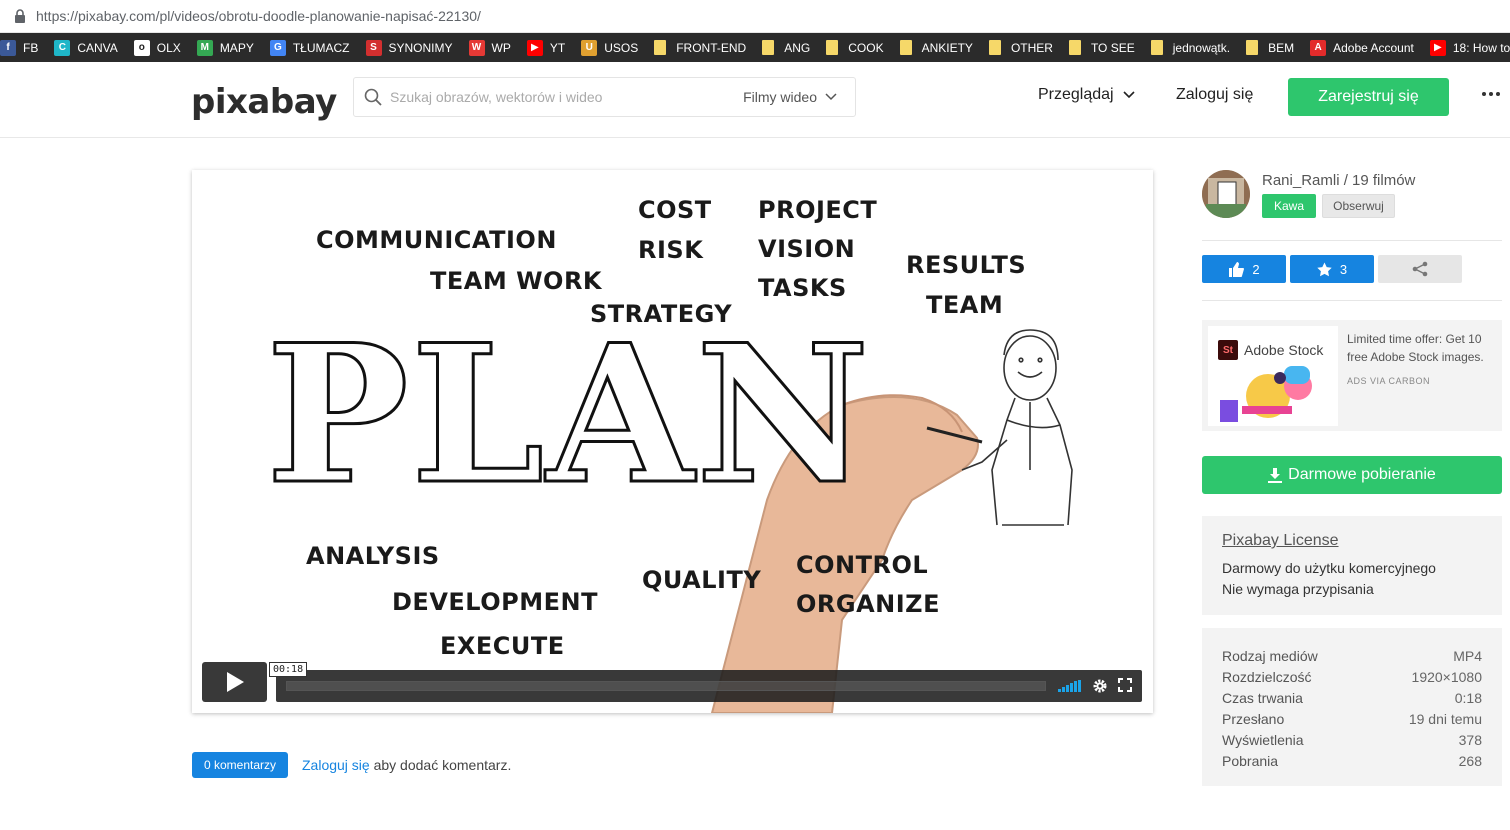 This screenshot has width=1510, height=830. I want to click on fullscreen-icon, so click(1125, 685).